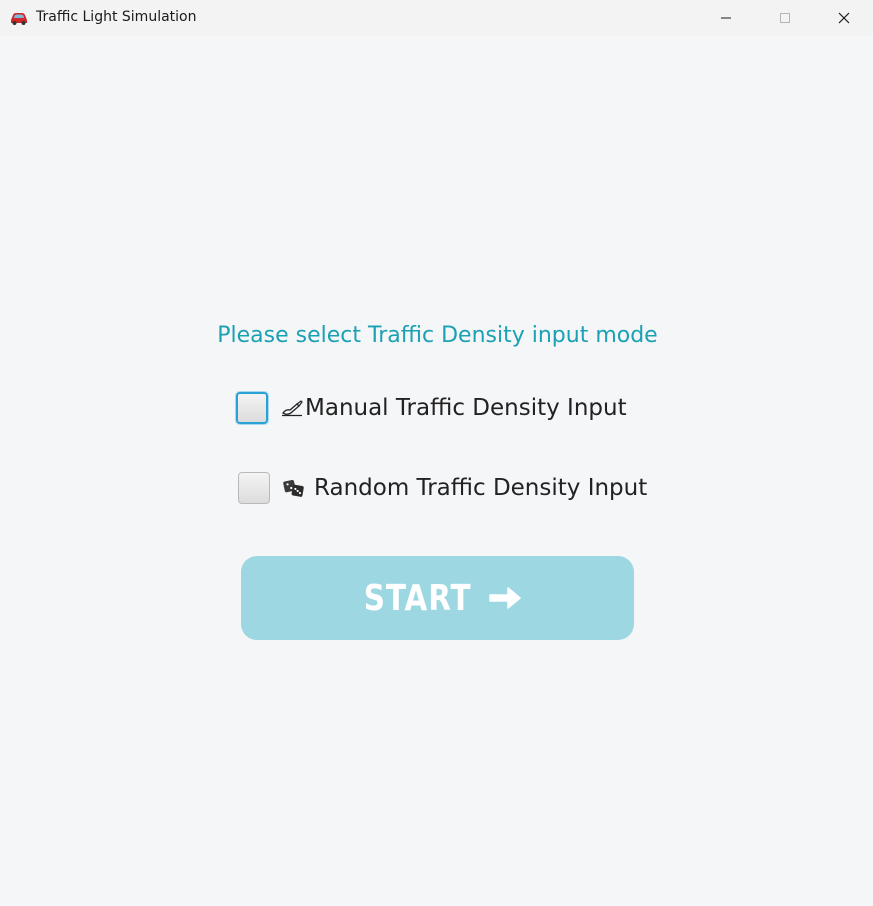  Describe the element at coordinates (19, 18) in the screenshot. I see `red-car-icon` at that location.